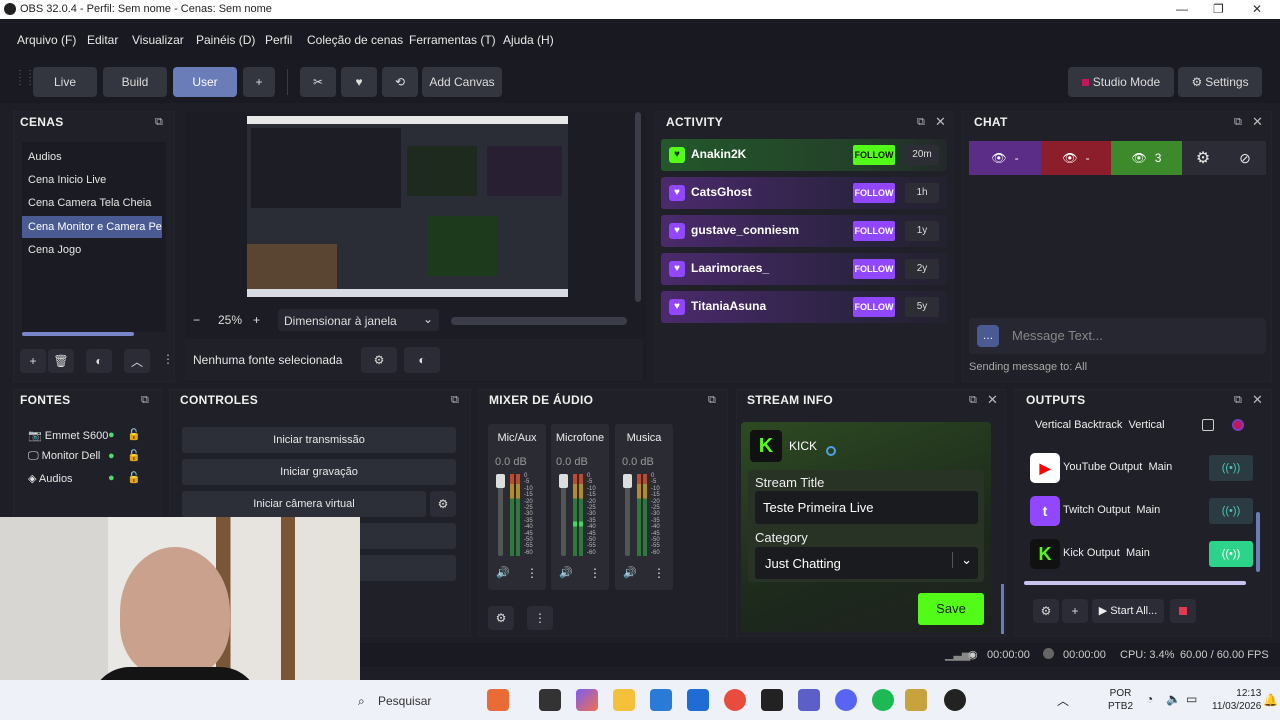  I want to click on start-stream-button: Iniciar transmissão, so click(319, 440).